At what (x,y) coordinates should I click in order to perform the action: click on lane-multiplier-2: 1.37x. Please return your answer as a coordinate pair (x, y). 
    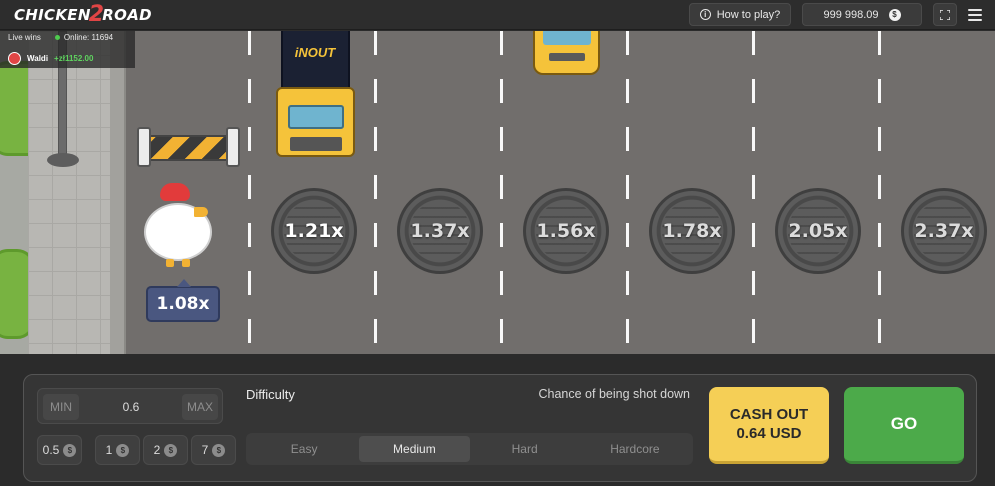
    Looking at the image, I should click on (440, 231).